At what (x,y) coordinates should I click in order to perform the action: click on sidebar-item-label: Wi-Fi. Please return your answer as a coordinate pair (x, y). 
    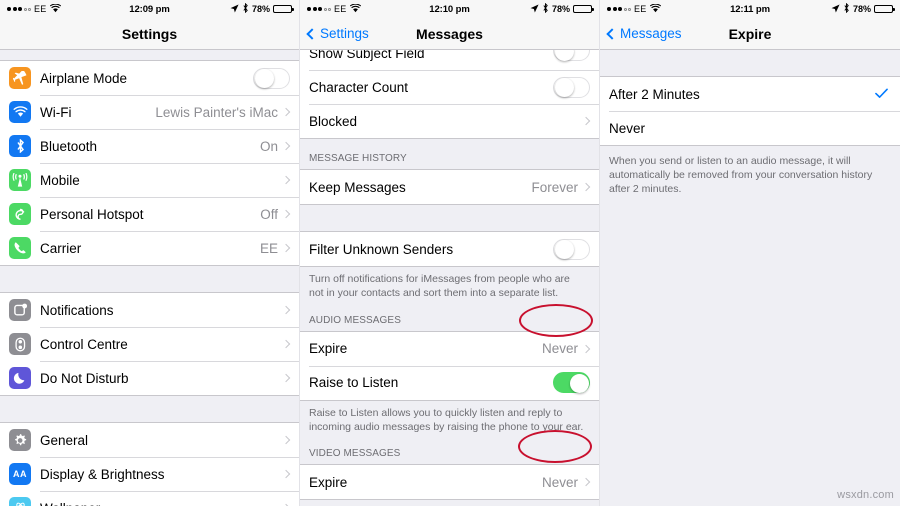
    Looking at the image, I should click on (56, 112).